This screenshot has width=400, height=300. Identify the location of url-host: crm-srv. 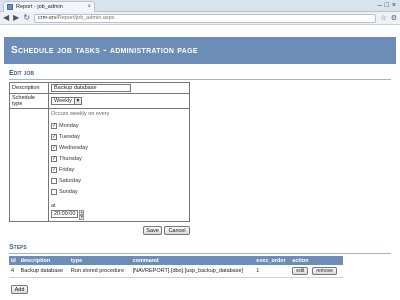
(47, 18).